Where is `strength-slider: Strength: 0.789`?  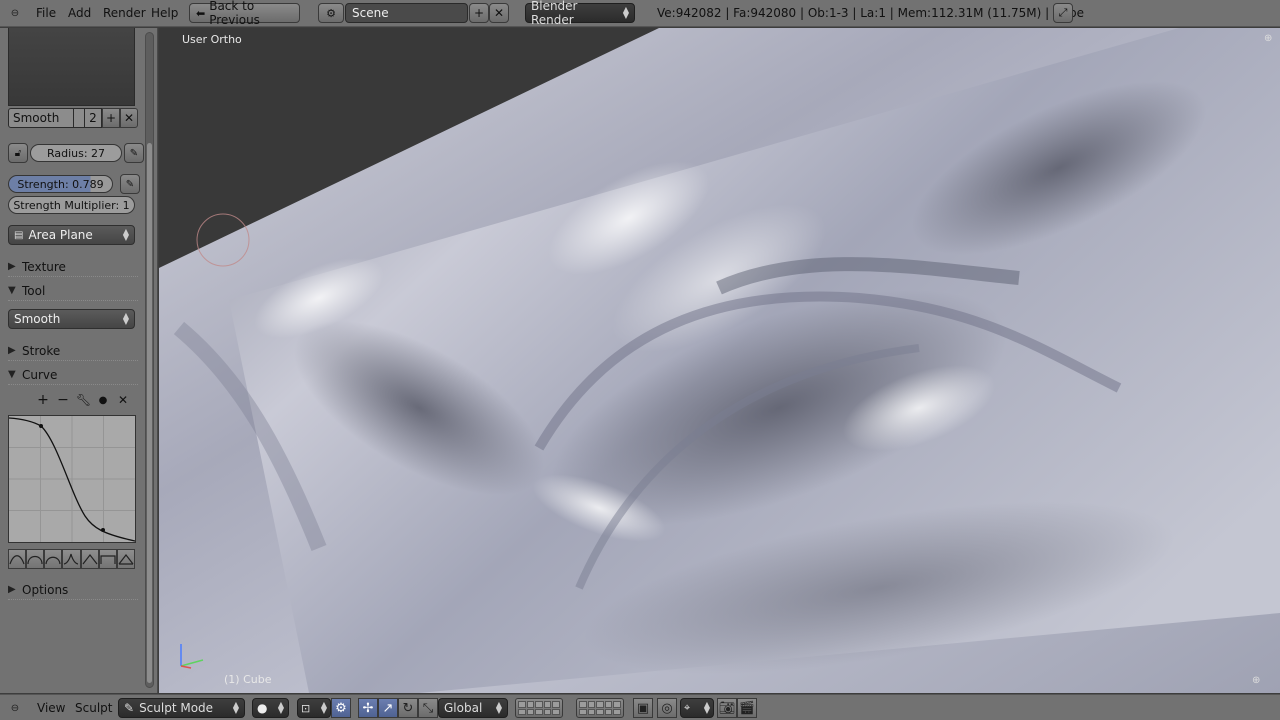 strength-slider: Strength: 0.789 is located at coordinates (60, 184).